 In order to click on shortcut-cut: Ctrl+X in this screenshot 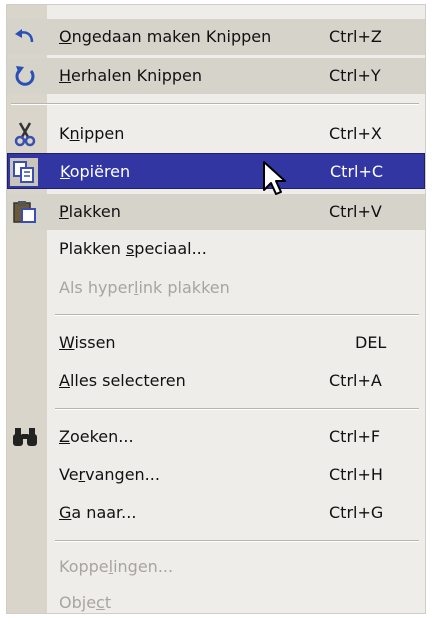, I will do `click(355, 133)`.